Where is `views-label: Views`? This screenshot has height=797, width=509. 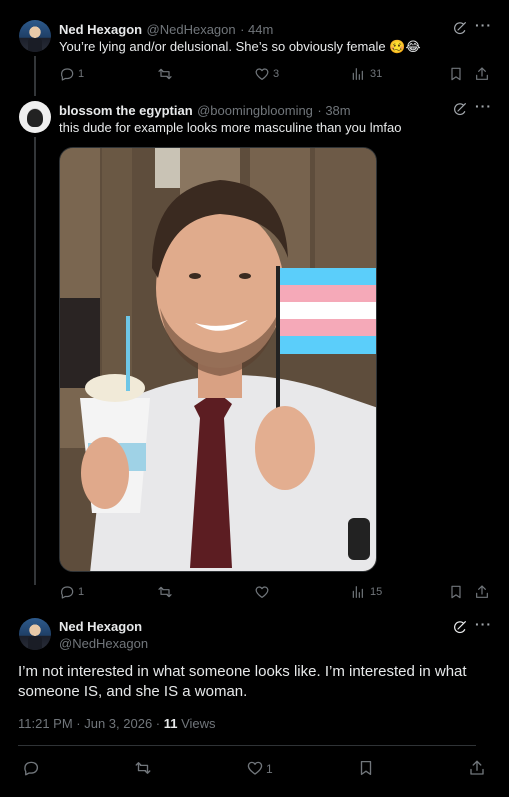
views-label: Views is located at coordinates (196, 723).